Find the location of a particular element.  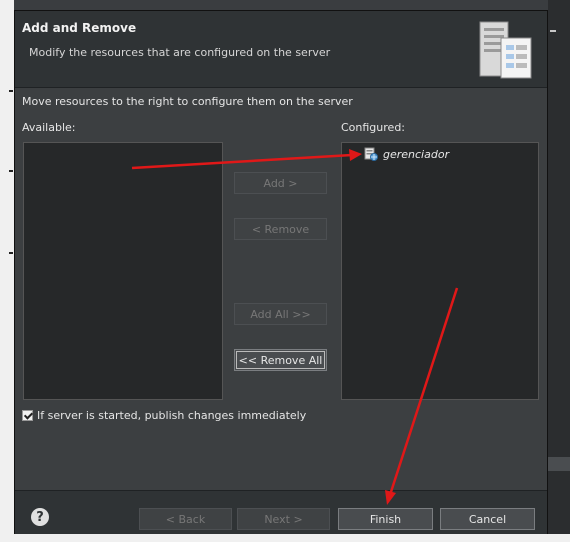

configured-item-label: gerenciador is located at coordinates (416, 154).